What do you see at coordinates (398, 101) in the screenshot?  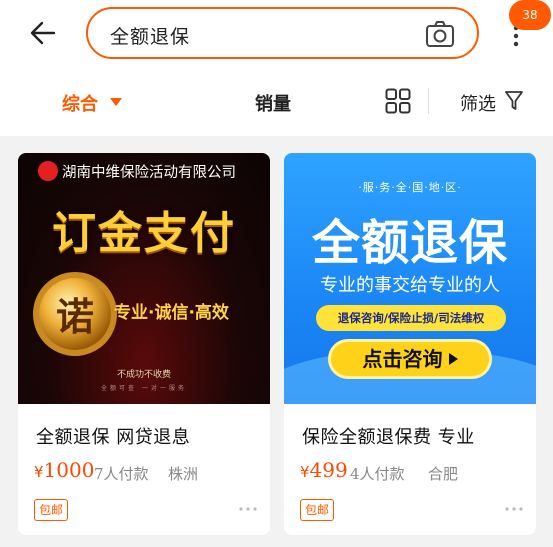 I see `grid-layout-icon` at bounding box center [398, 101].